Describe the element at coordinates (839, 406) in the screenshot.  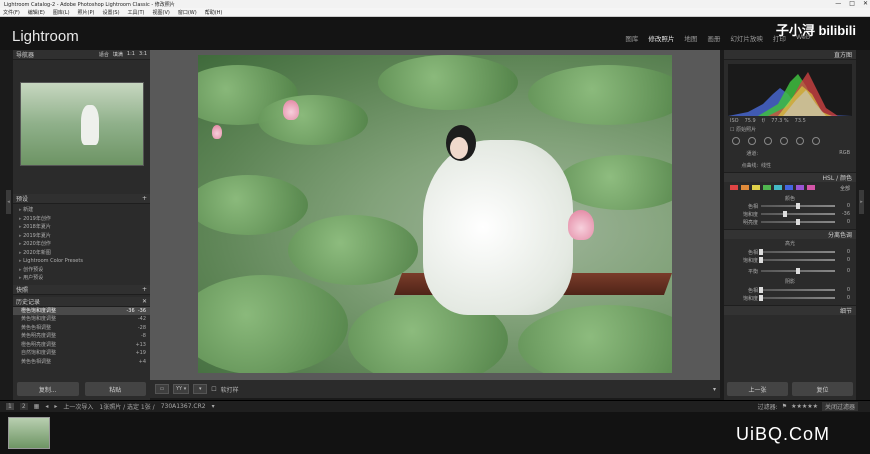
I see `filter-dropdown: 关闭过滤器` at that location.